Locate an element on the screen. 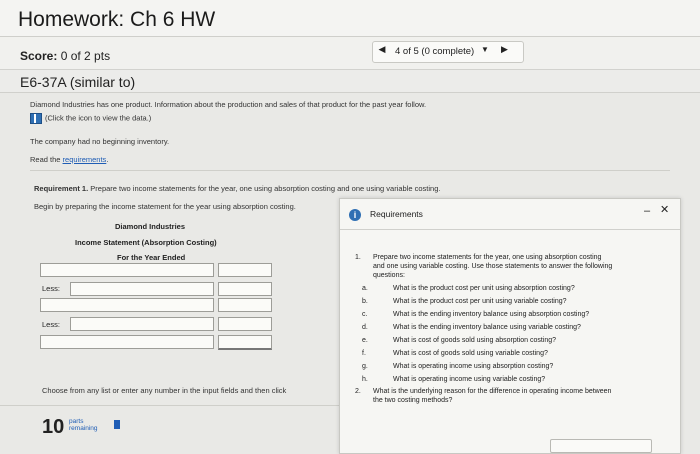  parts-line1: parts is located at coordinates (76, 421).